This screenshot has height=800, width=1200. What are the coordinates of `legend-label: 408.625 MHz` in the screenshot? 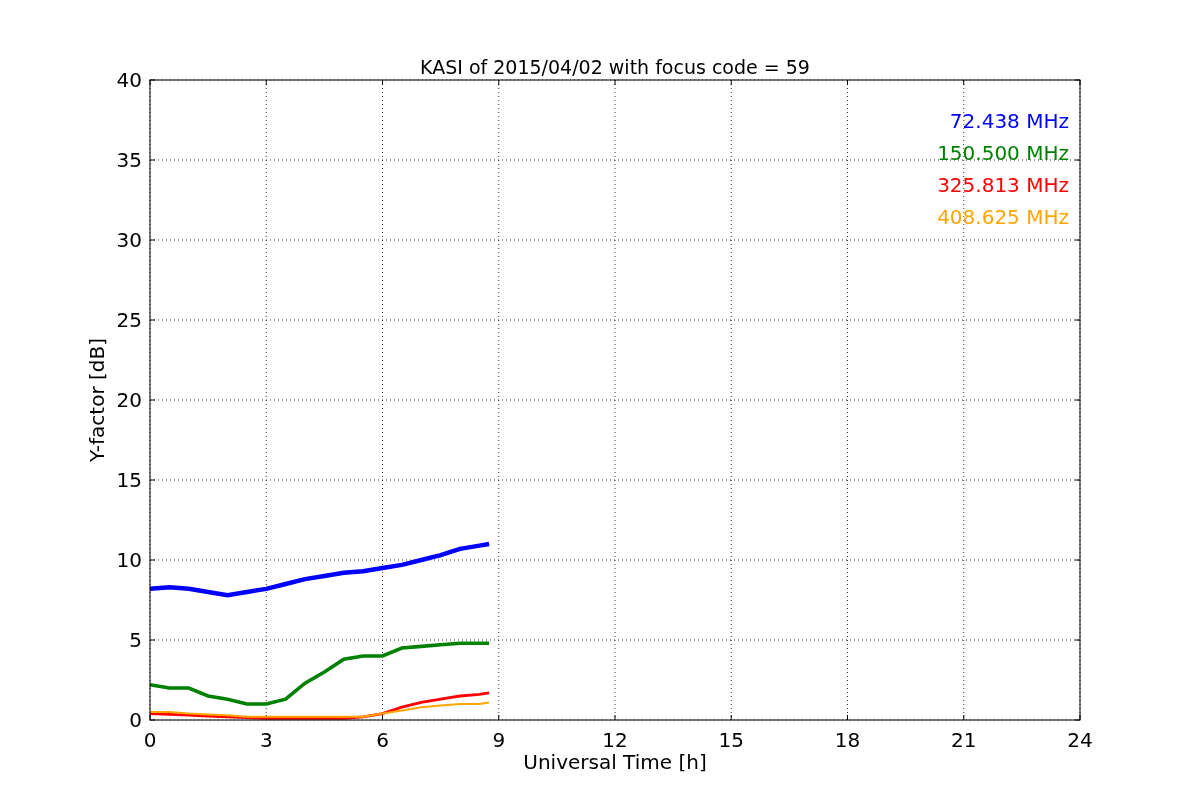 It's located at (1003, 217).